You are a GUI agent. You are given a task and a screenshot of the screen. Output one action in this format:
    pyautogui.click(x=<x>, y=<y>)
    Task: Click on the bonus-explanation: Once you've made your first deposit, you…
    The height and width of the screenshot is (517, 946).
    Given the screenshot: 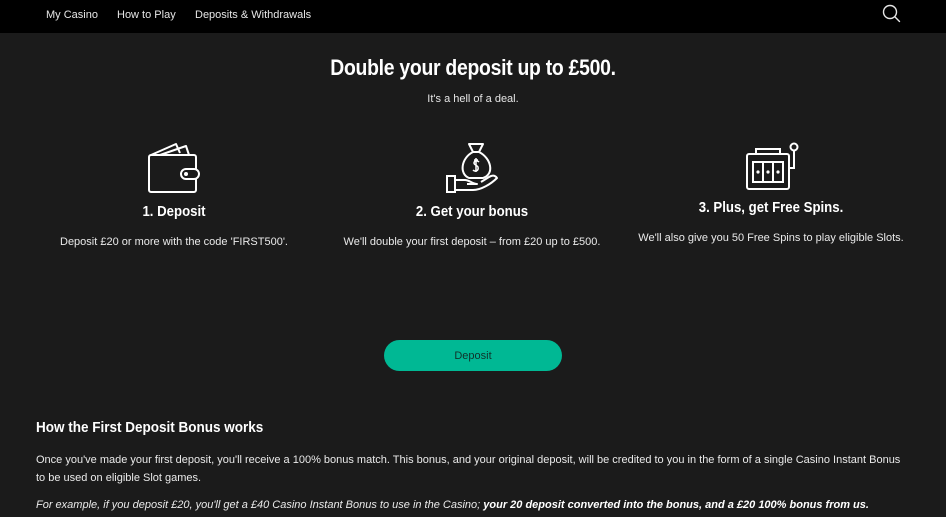 What is the action you would take?
    pyautogui.click(x=468, y=469)
    